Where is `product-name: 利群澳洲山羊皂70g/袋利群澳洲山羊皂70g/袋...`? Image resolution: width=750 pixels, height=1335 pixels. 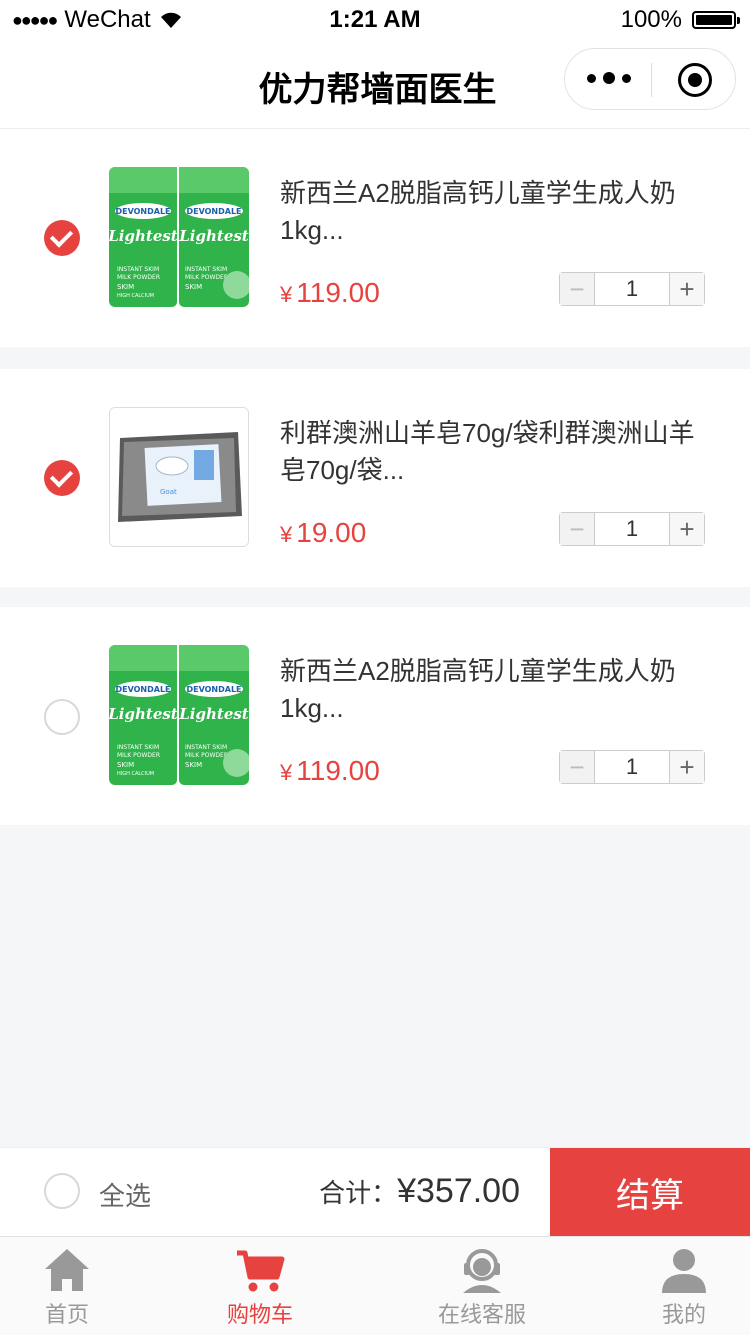
product-name: 利群澳洲山羊皂70g/袋利群澳洲山羊皂70g/袋... is located at coordinates (500, 452).